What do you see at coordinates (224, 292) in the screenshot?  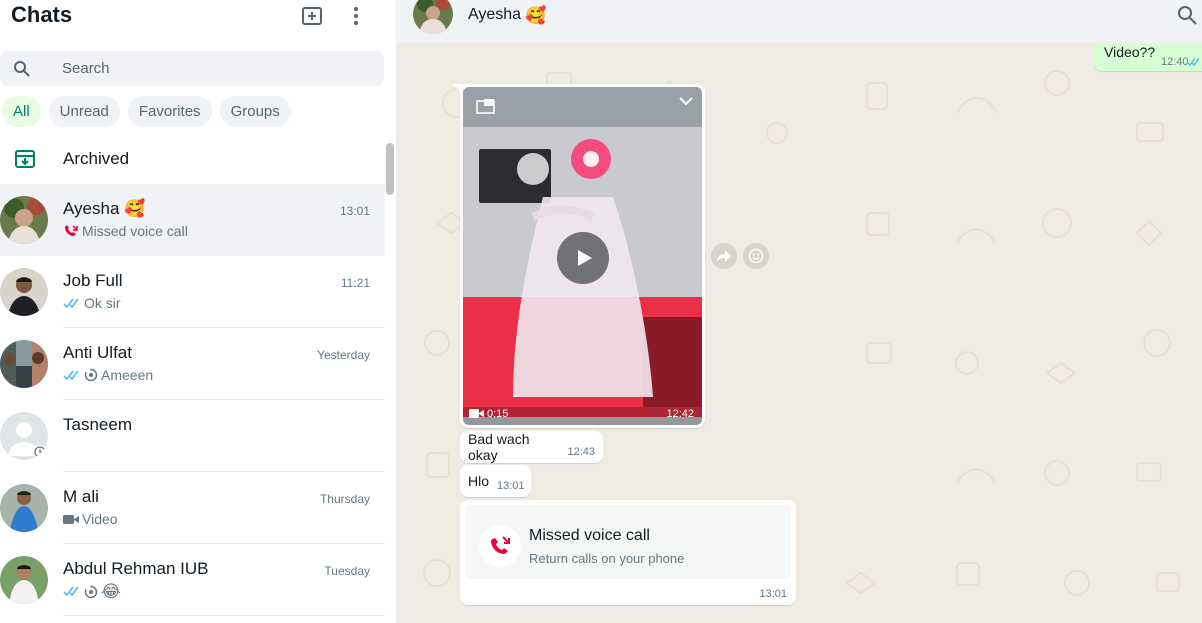 I see `chat-body: Job Full 11:21 Ok sir` at bounding box center [224, 292].